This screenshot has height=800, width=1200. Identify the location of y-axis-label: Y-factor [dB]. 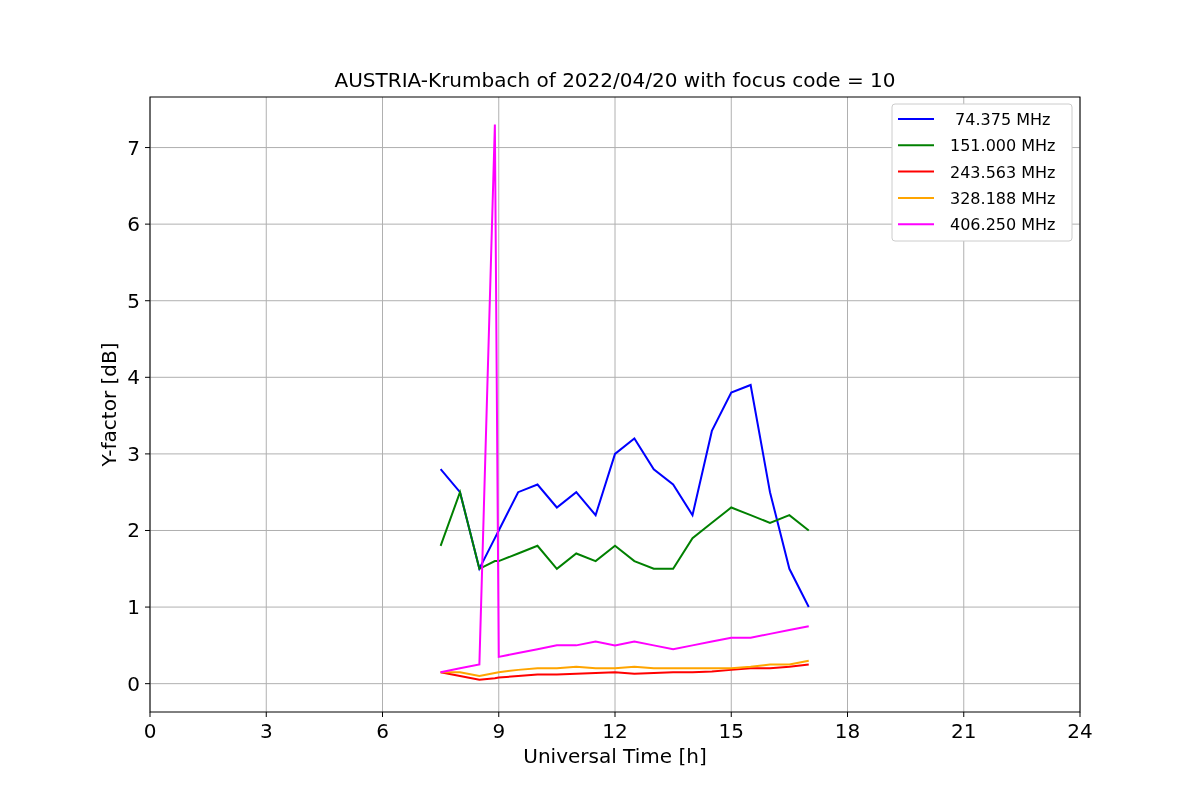
(109, 404).